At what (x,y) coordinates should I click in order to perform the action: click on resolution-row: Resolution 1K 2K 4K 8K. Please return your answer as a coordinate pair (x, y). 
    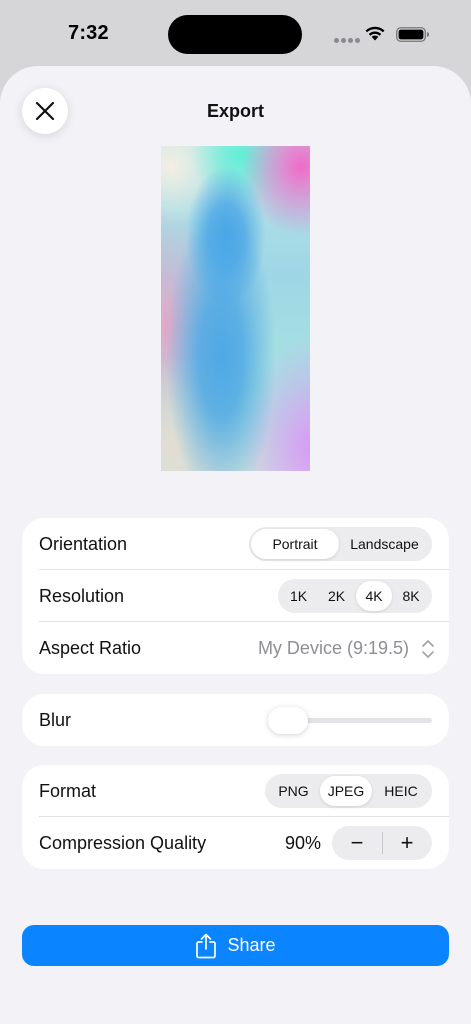
    Looking at the image, I should click on (235, 596).